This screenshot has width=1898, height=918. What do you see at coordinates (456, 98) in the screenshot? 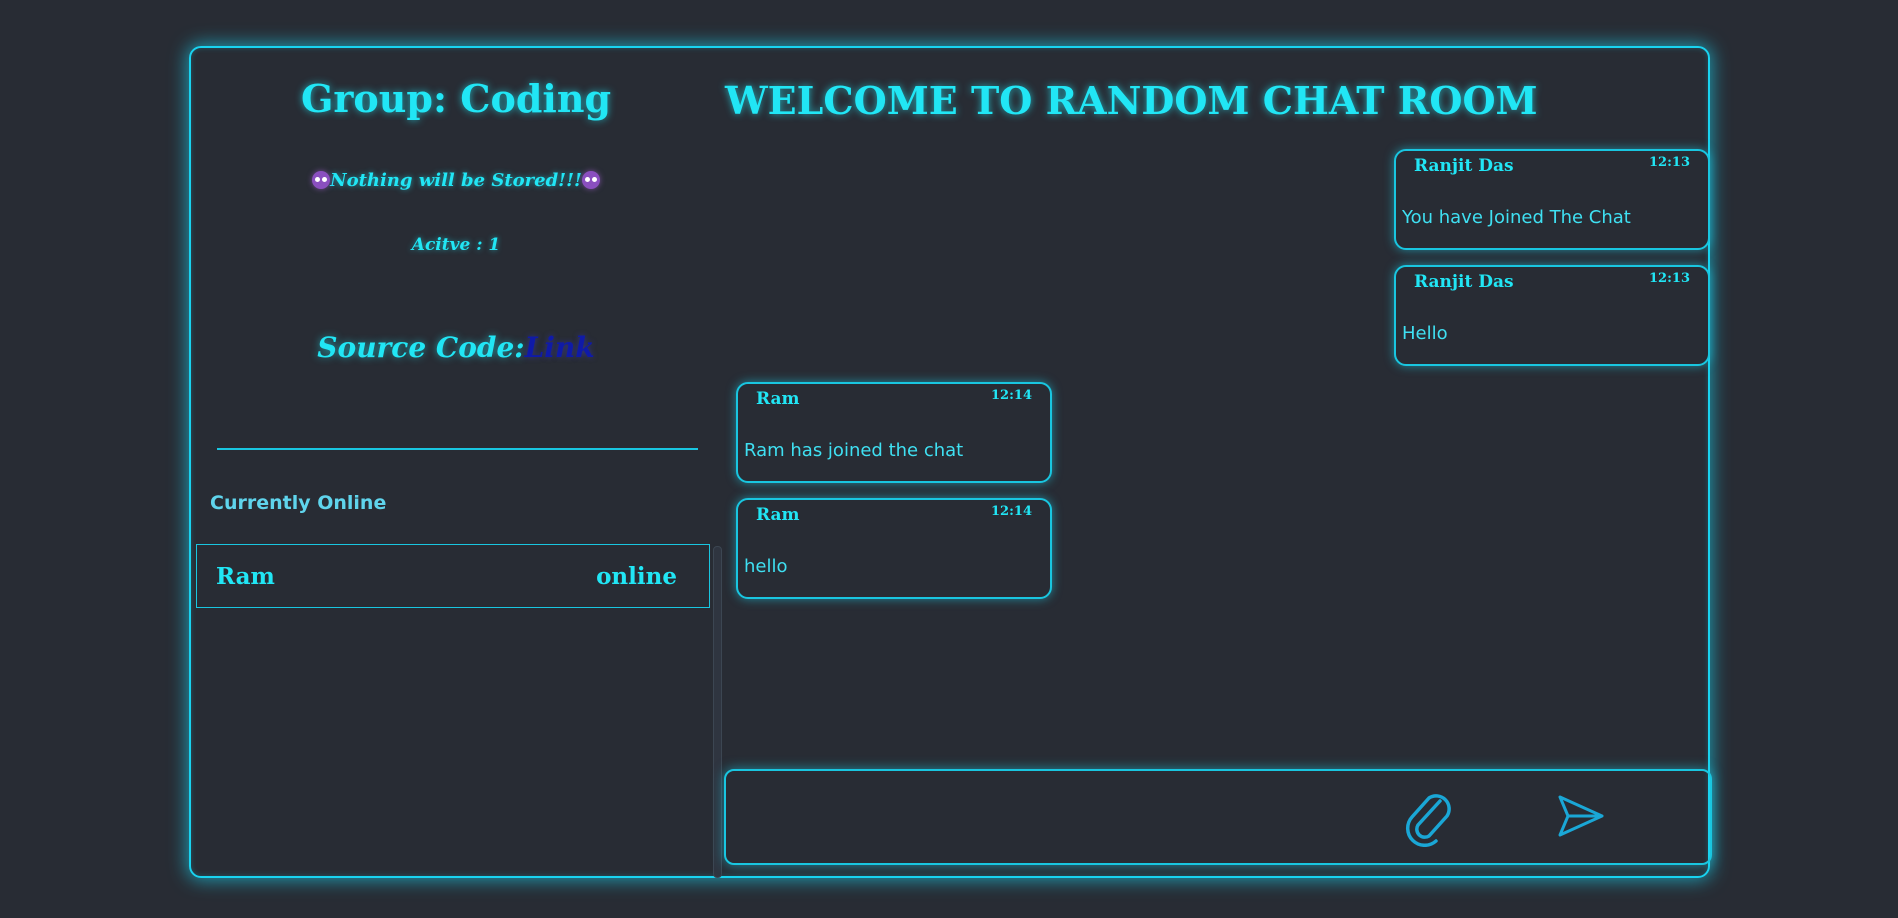
I see `group-title: Group: Coding` at bounding box center [456, 98].